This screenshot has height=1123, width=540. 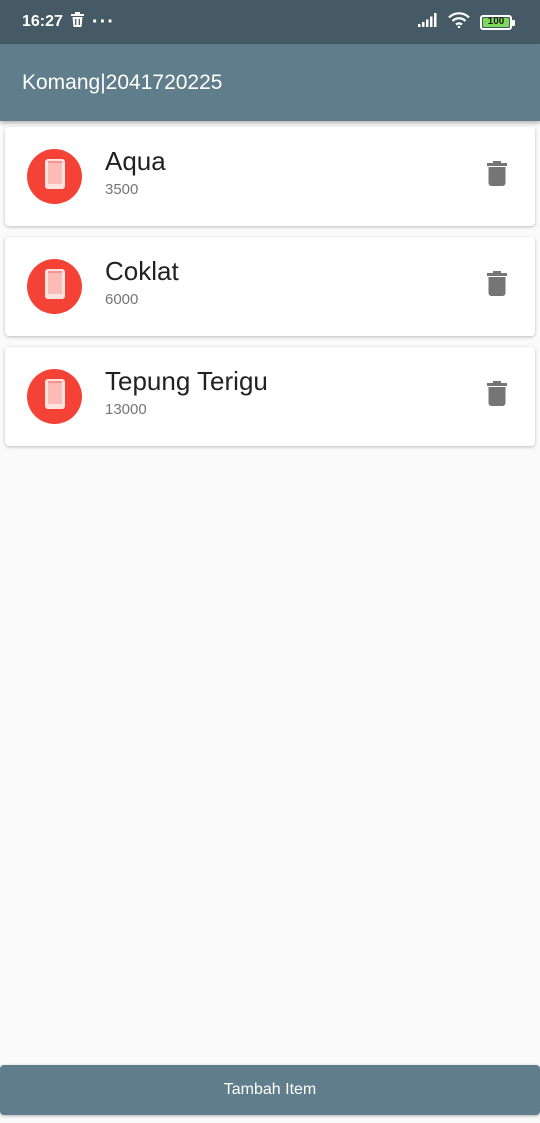 I want to click on trash-notification-icon, so click(x=77, y=22).